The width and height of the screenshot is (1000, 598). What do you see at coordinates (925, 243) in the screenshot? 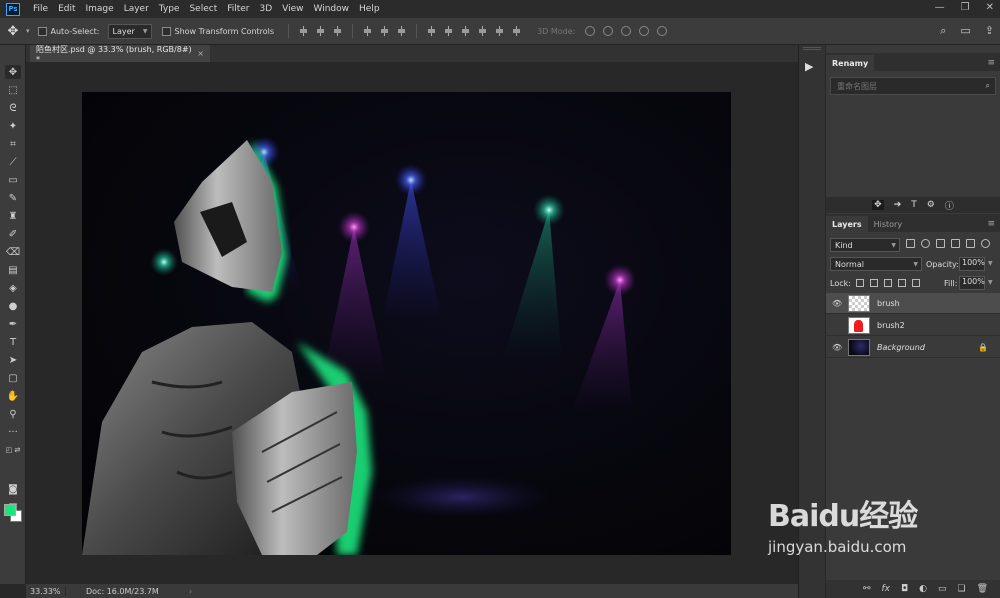
I see `adjustment-filter-icon` at bounding box center [925, 243].